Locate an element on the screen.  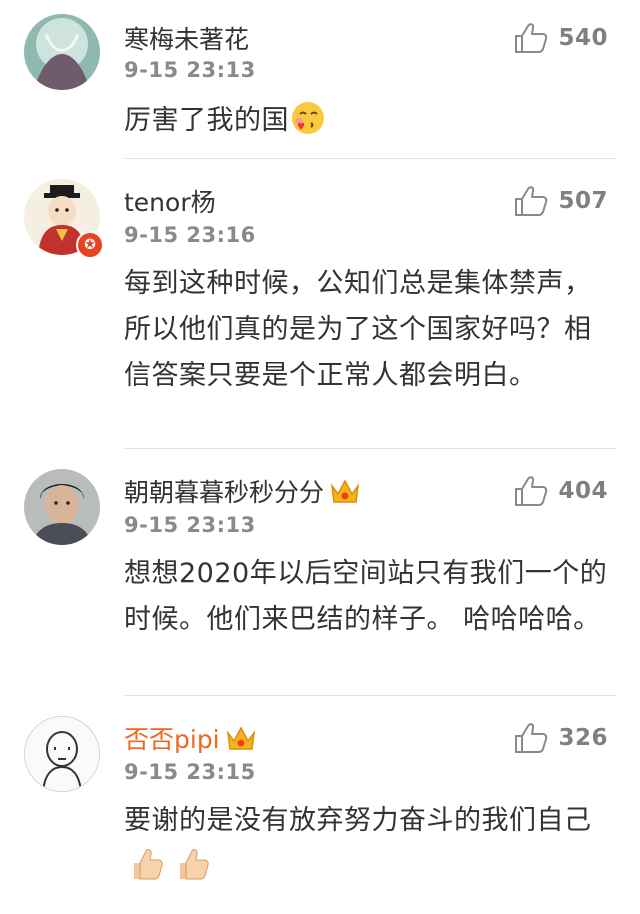
comment-text-body: 要谢的是没有放弃努力奋斗的我们自己 is located at coordinates (358, 820).